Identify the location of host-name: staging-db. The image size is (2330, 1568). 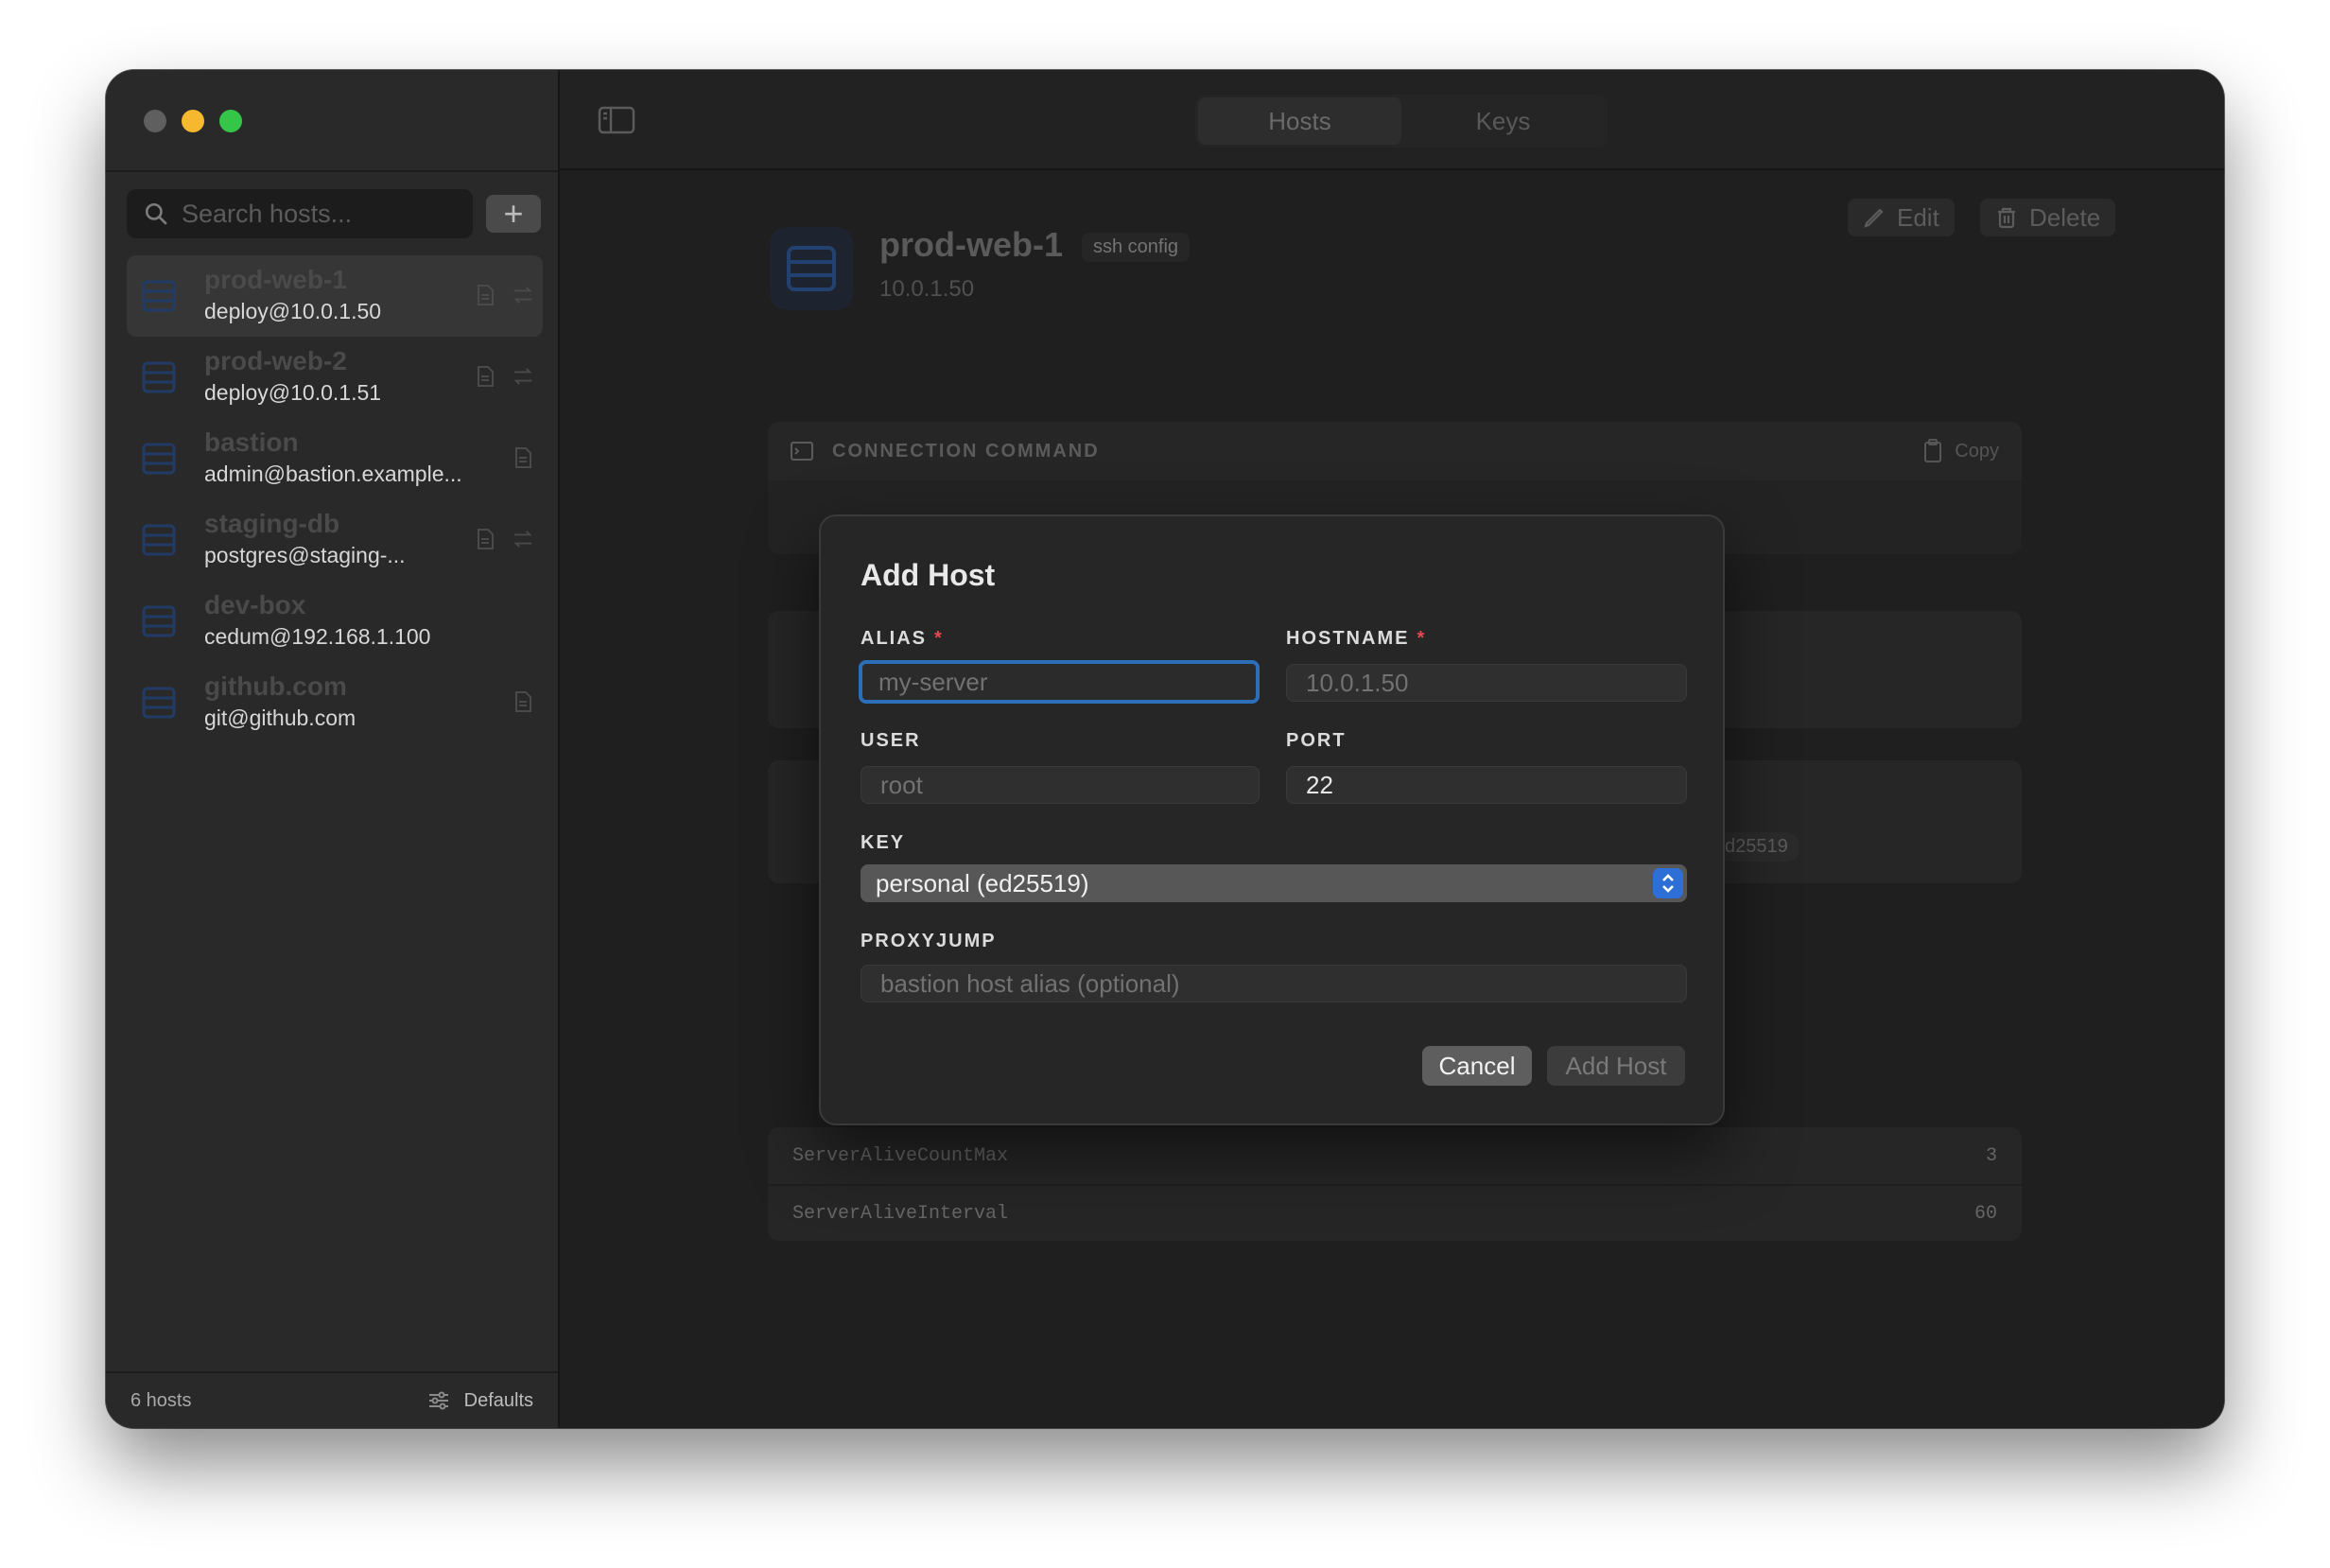
(272, 524).